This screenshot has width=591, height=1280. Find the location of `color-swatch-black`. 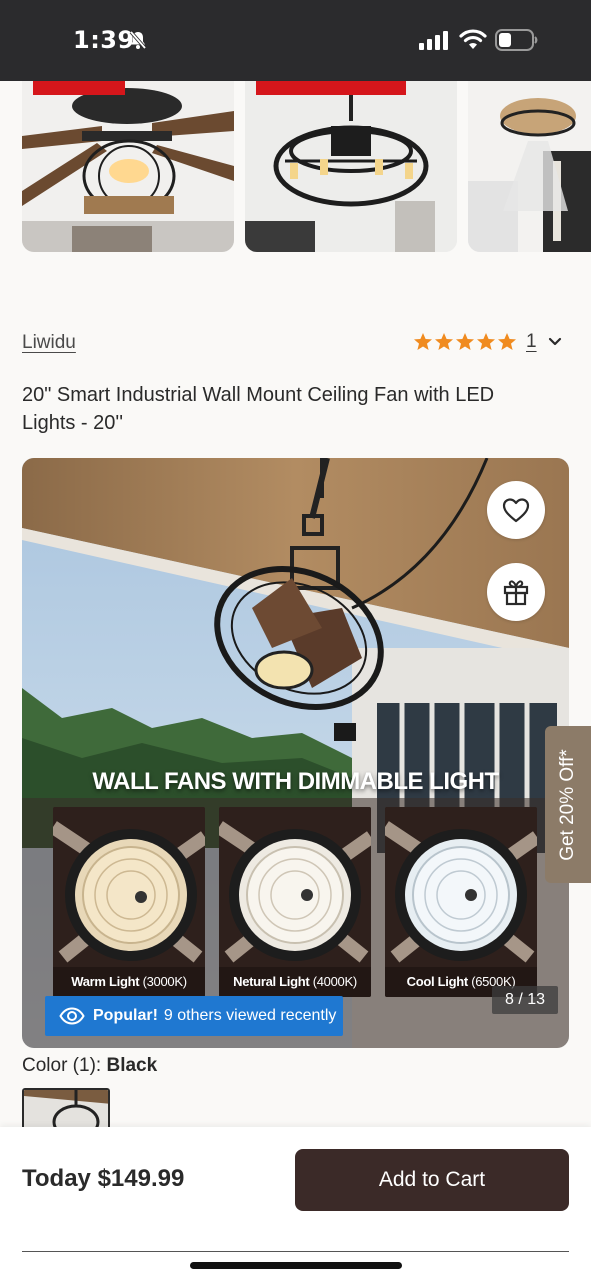

color-swatch-black is located at coordinates (66, 1108).